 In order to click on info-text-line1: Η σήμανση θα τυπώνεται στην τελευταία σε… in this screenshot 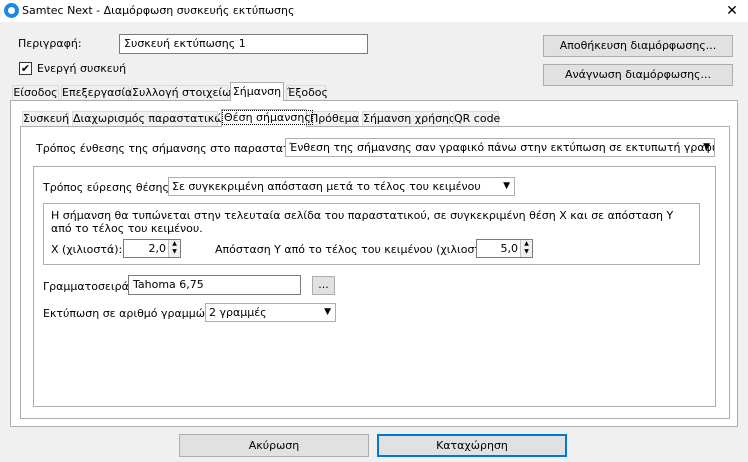, I will do `click(362, 215)`.